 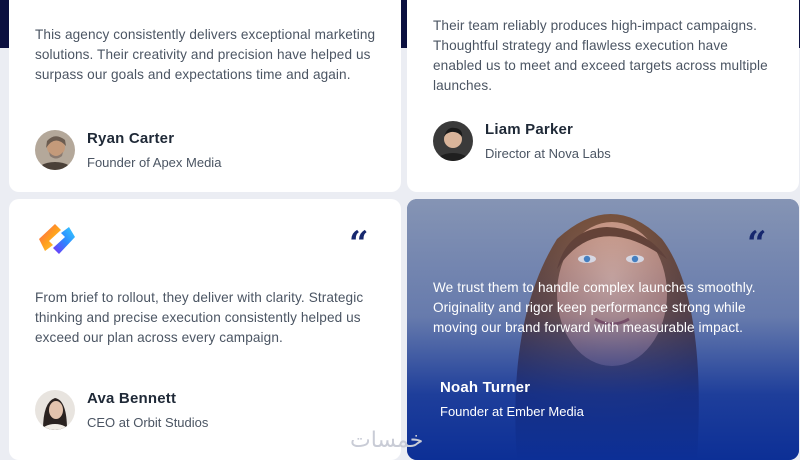 I want to click on author-name: Liam Parker, so click(x=529, y=129).